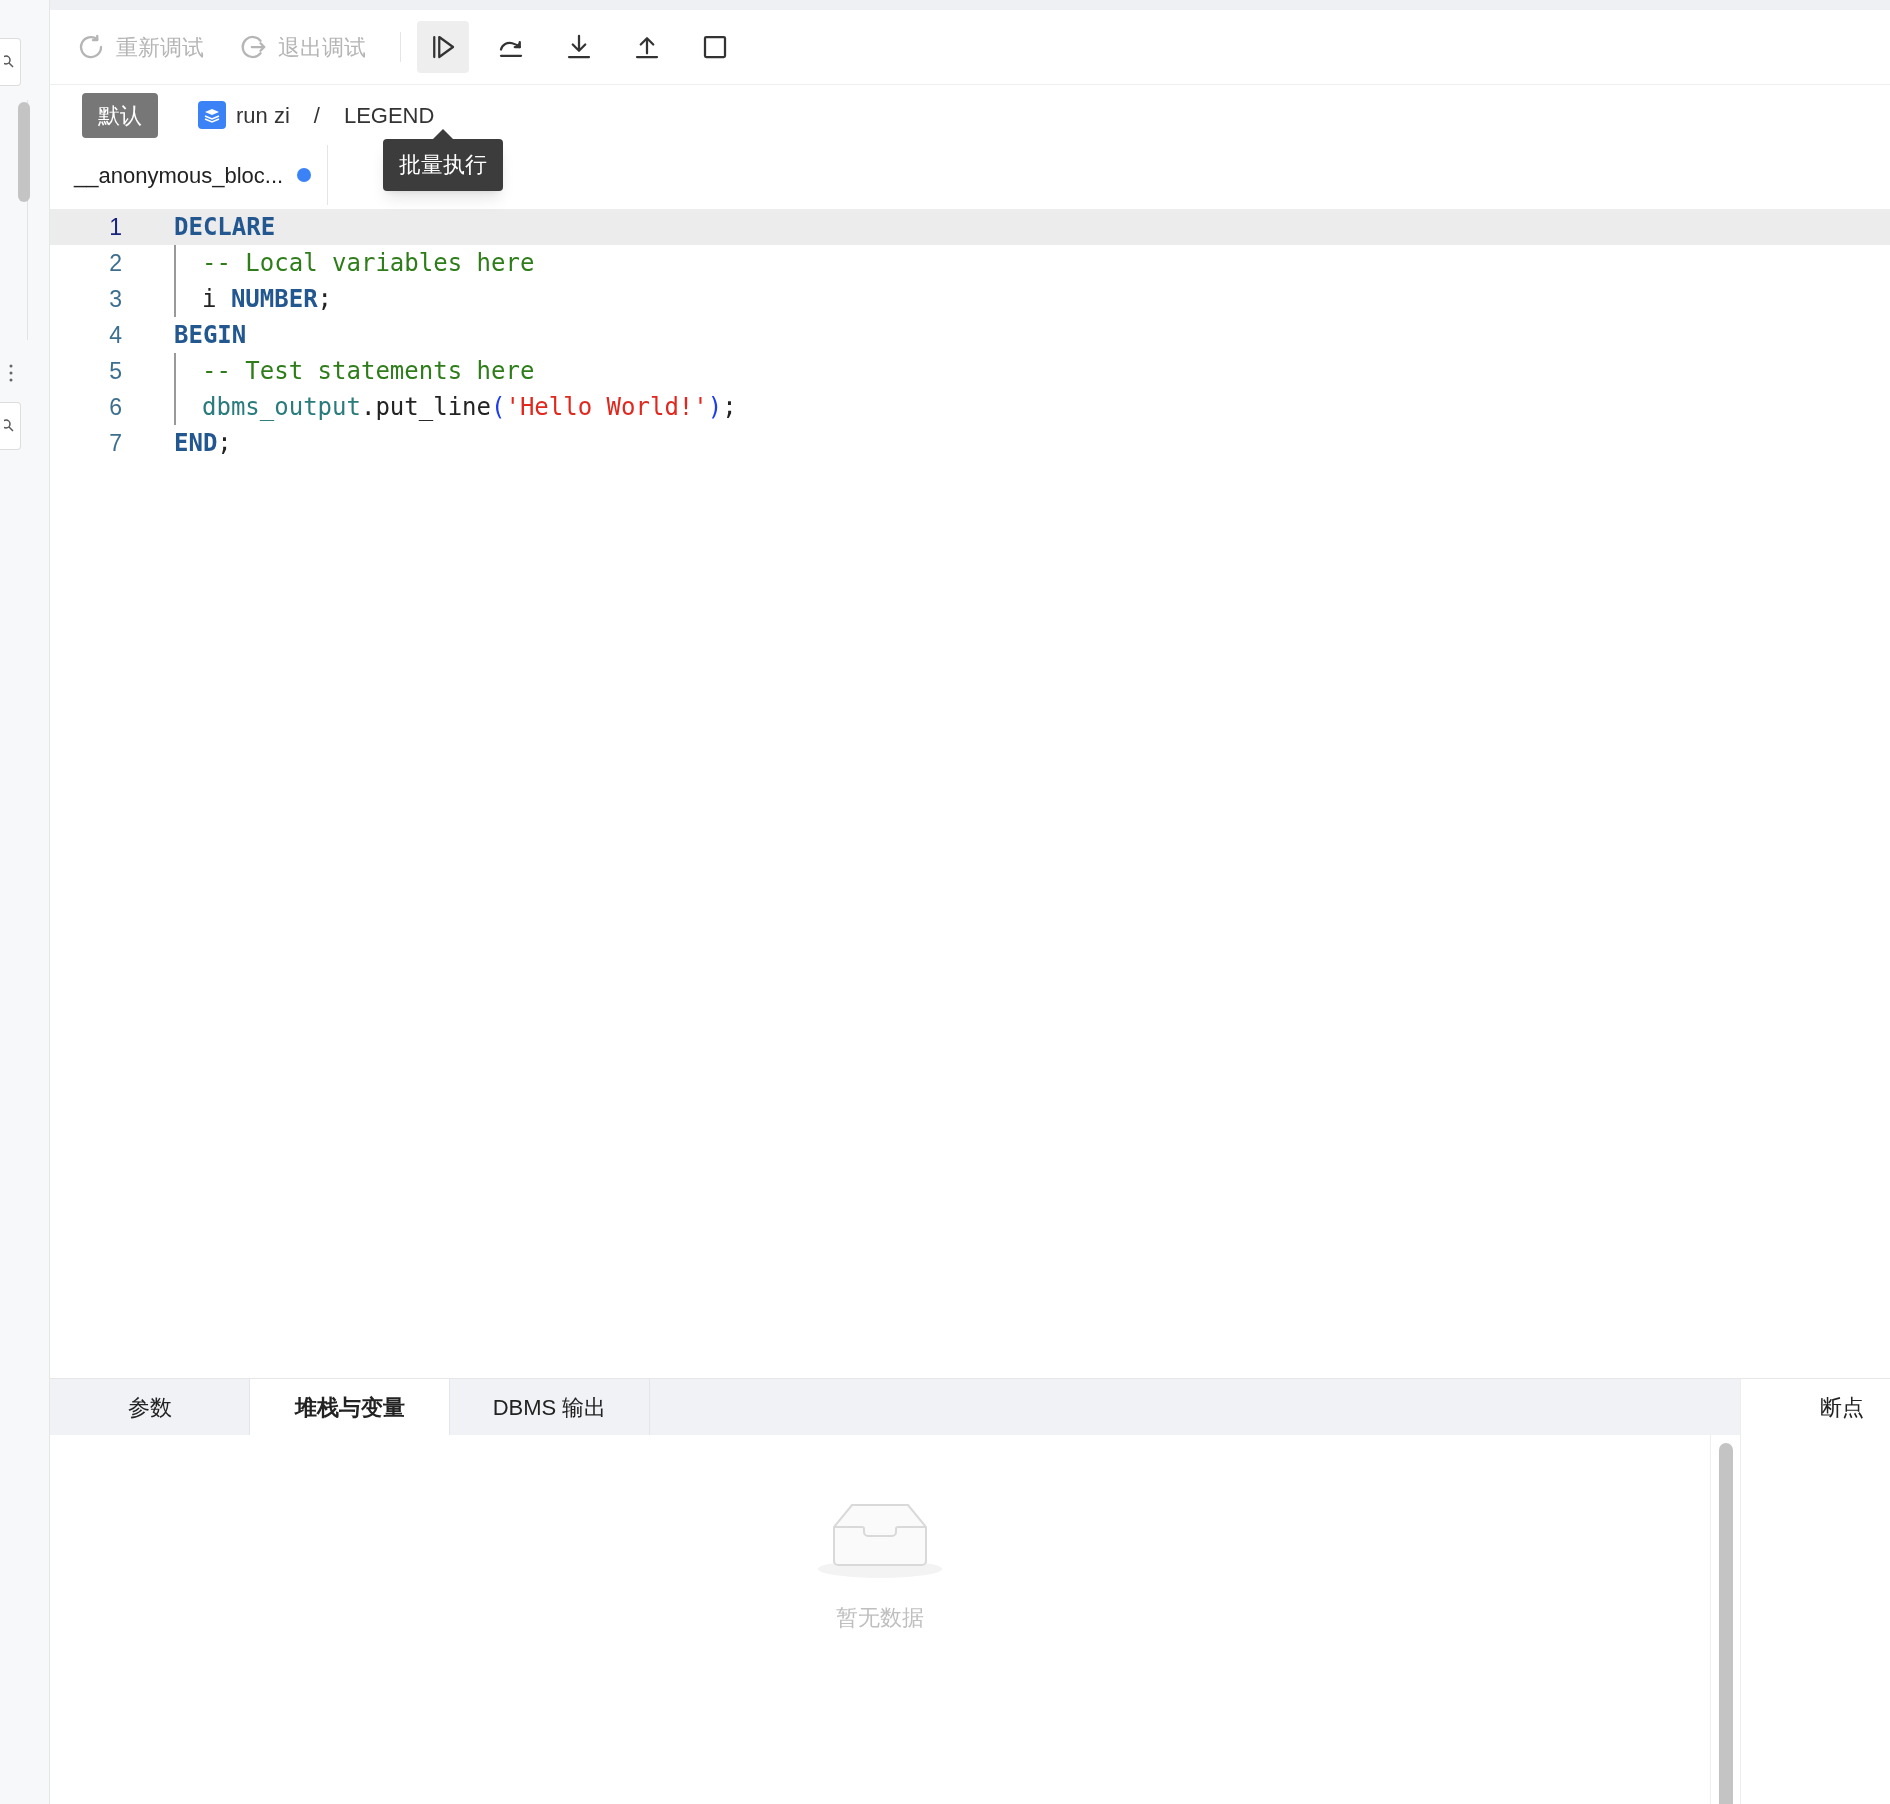 Image resolution: width=1890 pixels, height=1804 pixels. What do you see at coordinates (203, 443) in the screenshot?
I see `code-text: END;` at bounding box center [203, 443].